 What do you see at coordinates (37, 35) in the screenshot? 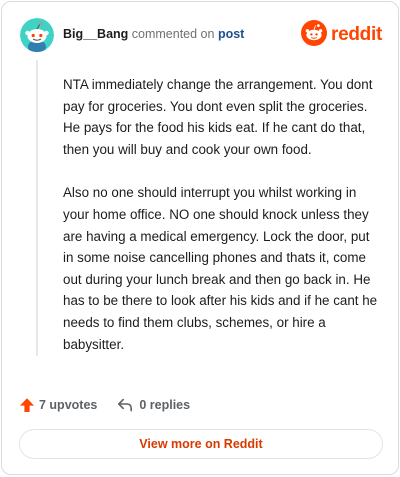
I see `reddit-snoo-avatar-icon` at bounding box center [37, 35].